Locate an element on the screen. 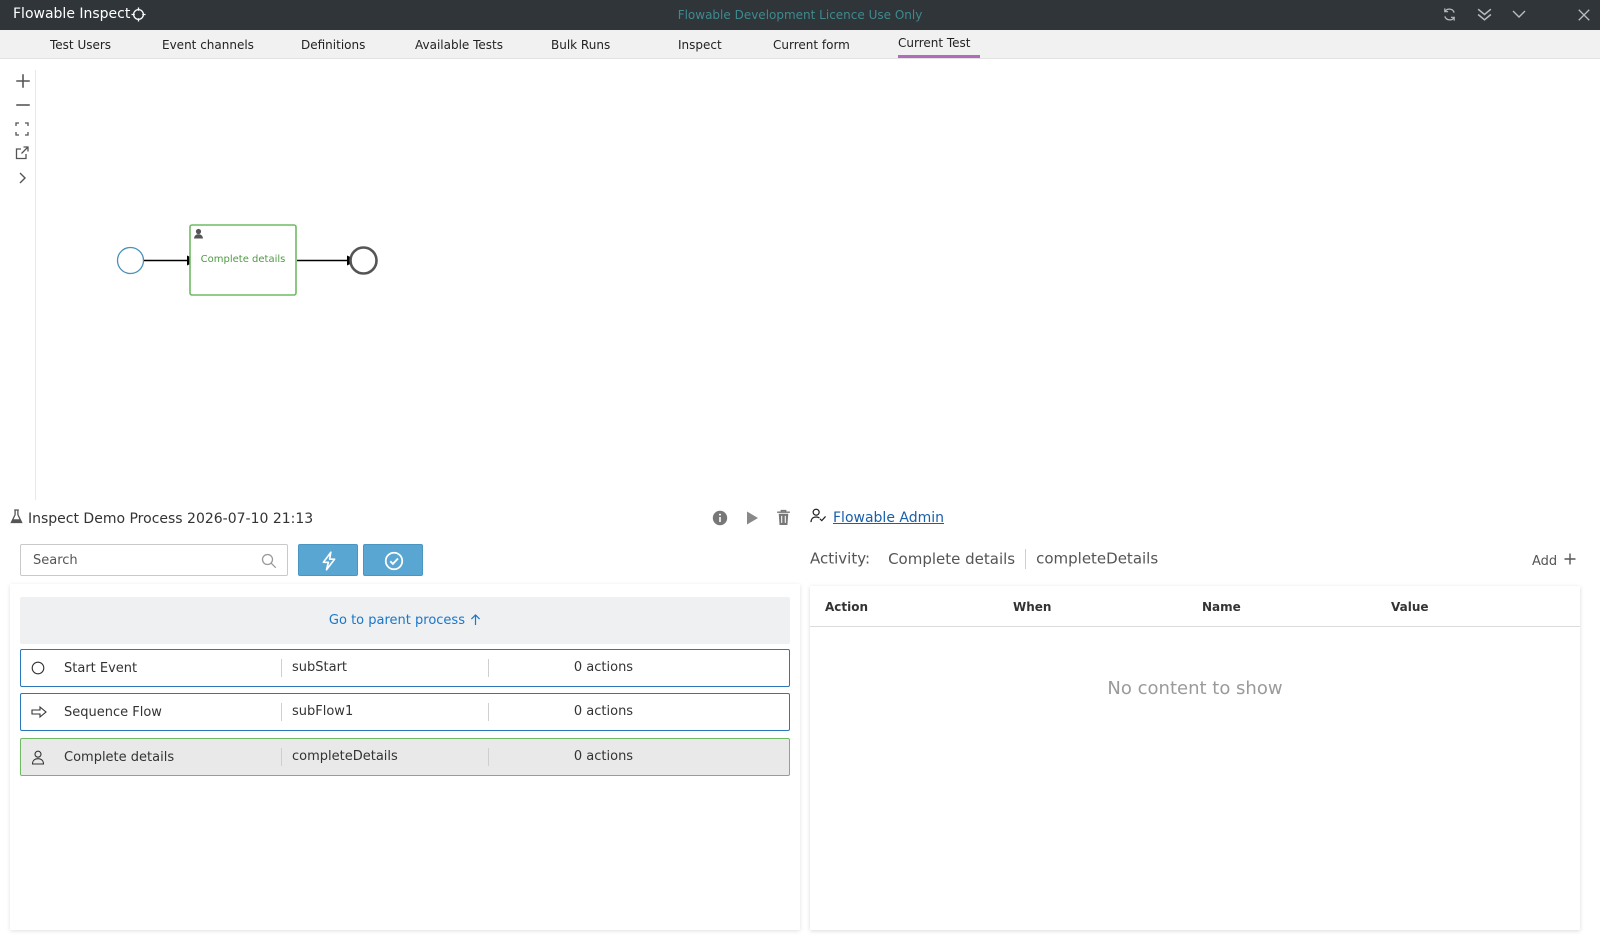 This screenshot has height=950, width=1600. process-header: Inspect Demo Process 2026-07-10 21:13 is located at coordinates (161, 518).